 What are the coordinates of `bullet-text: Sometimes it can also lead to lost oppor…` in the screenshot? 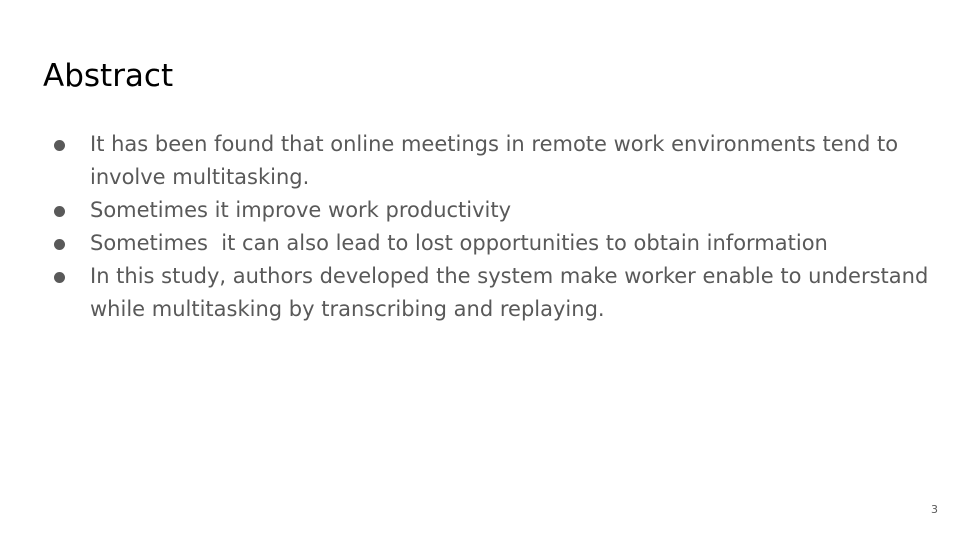 It's located at (459, 243).